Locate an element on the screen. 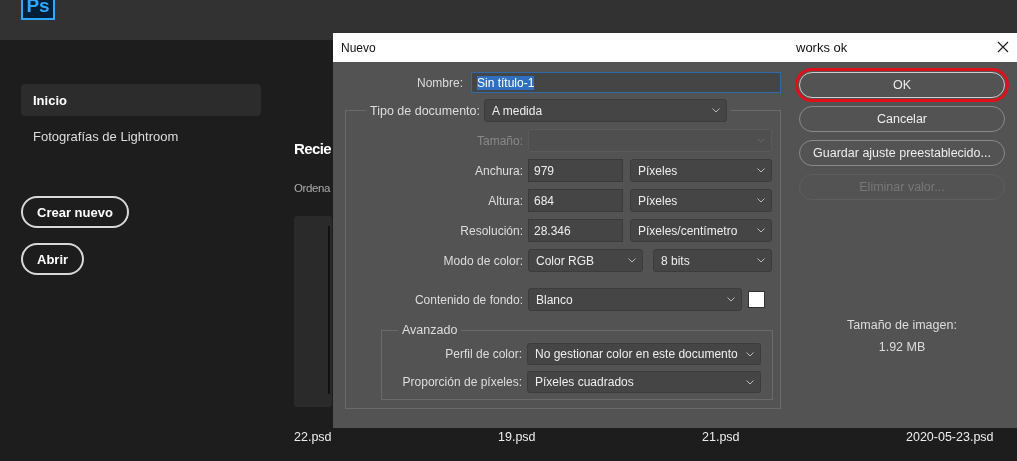 This screenshot has width=1017, height=461. field-label: Contenido de fondo: is located at coordinates (468, 299).